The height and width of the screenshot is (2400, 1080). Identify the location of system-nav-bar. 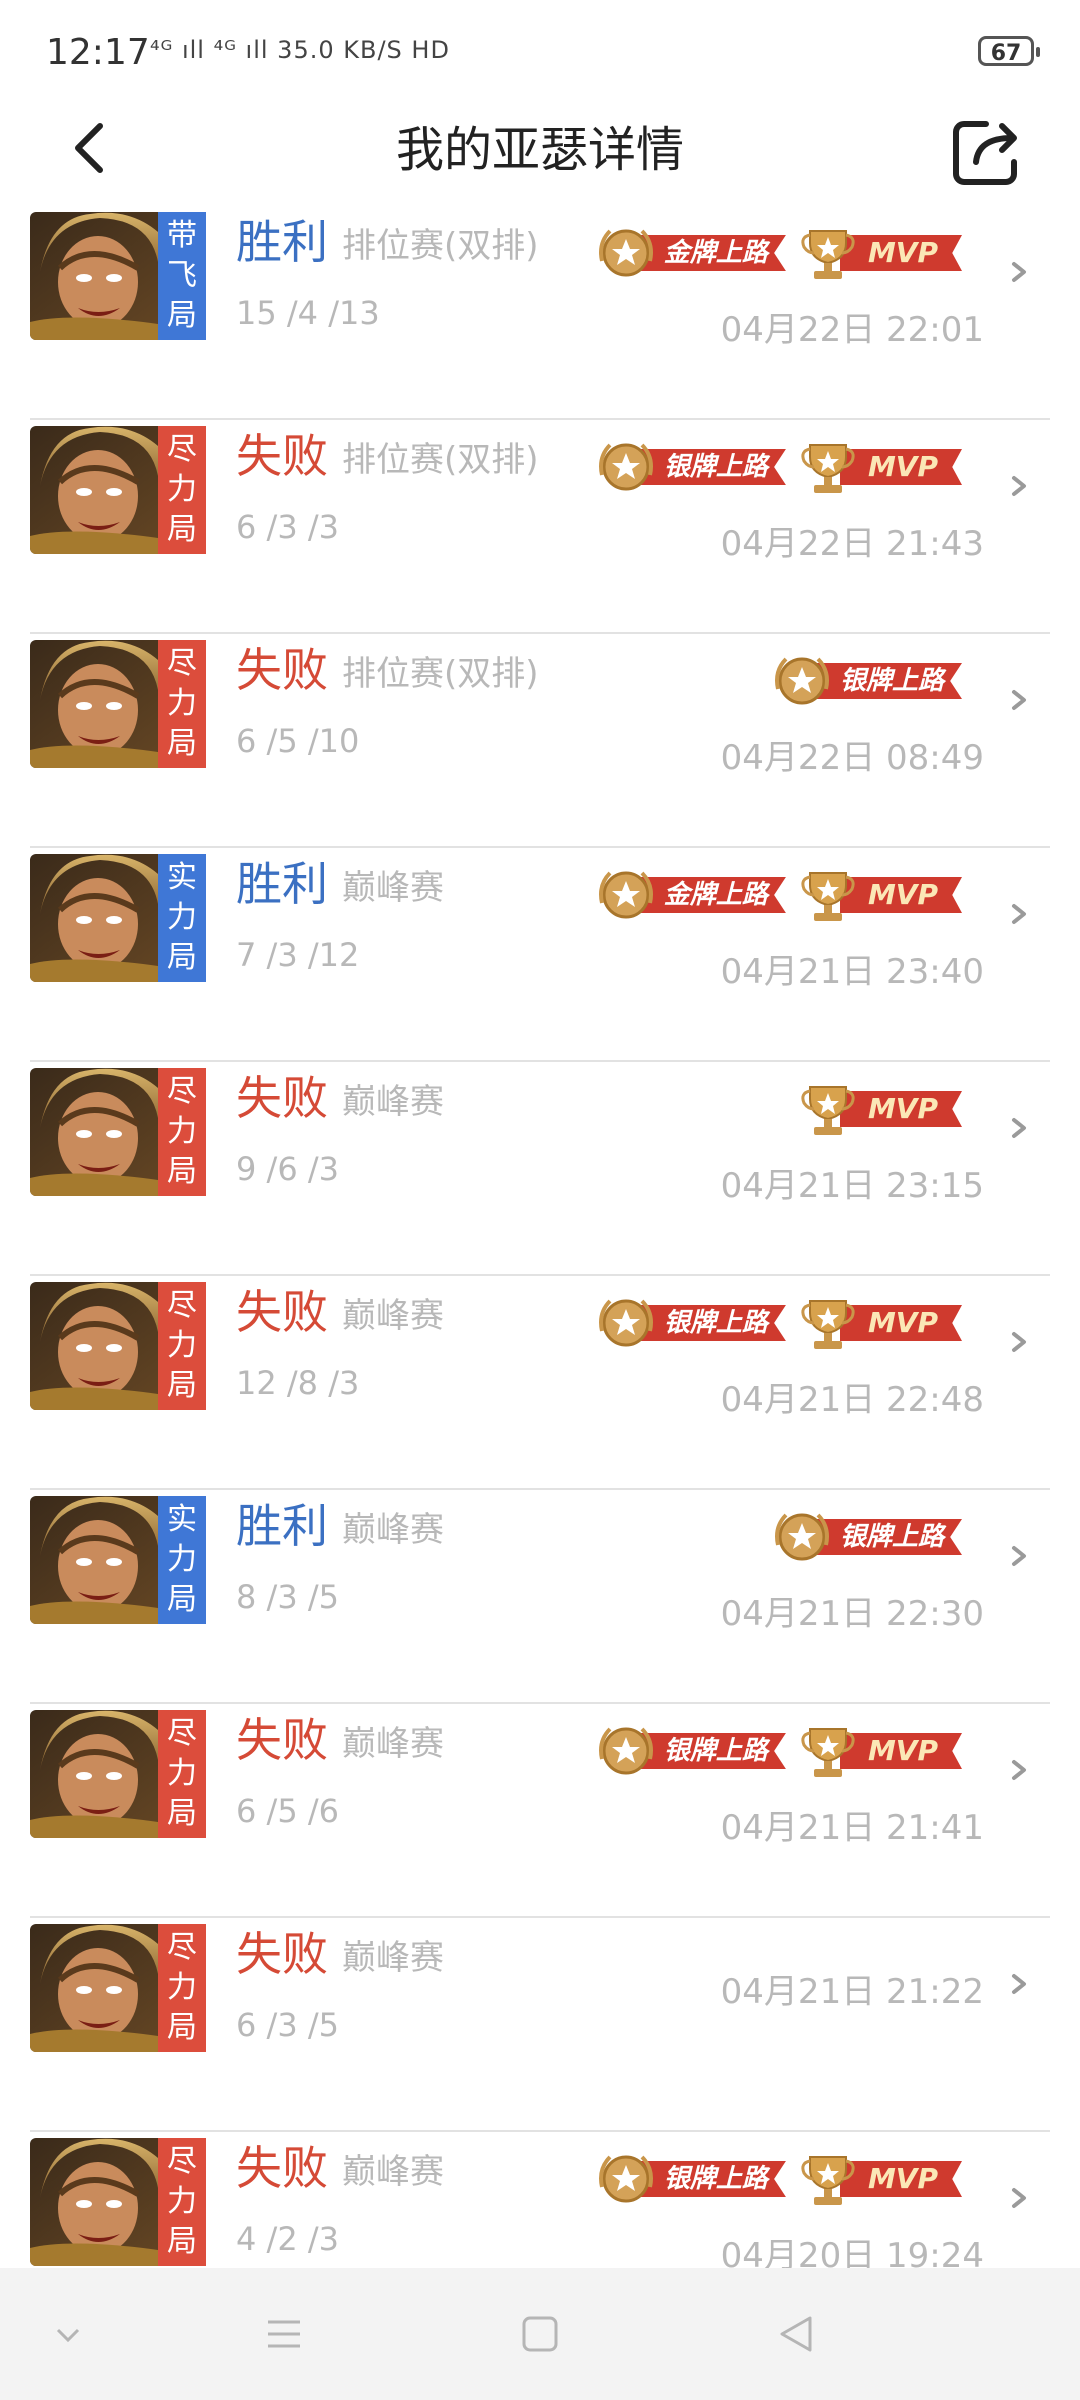
(540, 2334).